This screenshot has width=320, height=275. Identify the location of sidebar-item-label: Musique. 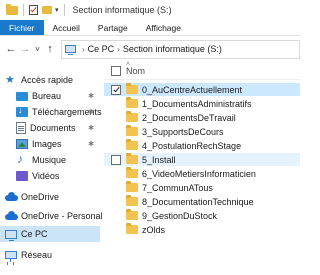
(49, 160).